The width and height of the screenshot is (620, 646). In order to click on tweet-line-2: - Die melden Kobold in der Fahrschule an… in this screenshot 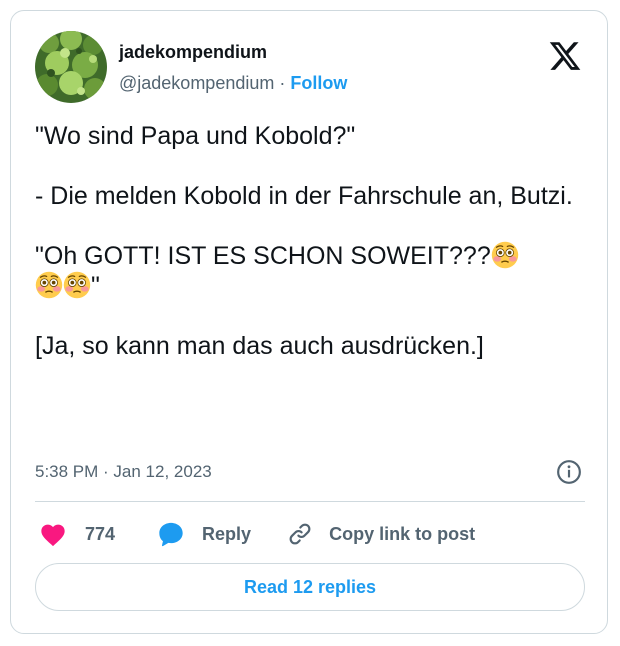, I will do `click(304, 196)`.